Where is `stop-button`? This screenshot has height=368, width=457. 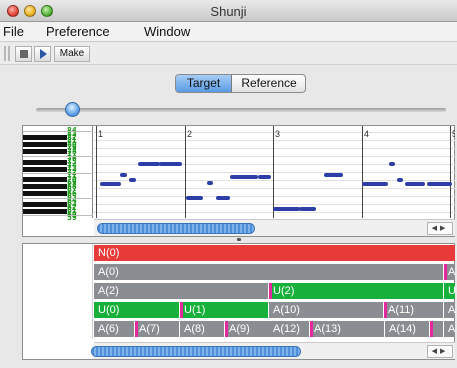 stop-button is located at coordinates (23, 54).